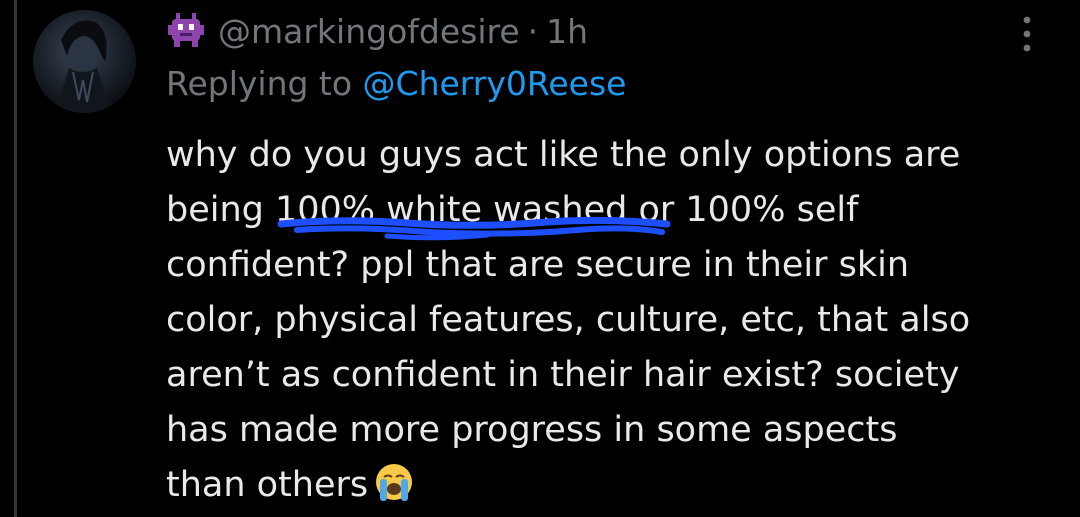 The height and width of the screenshot is (517, 1080). I want to click on avatar-image, so click(83, 66).